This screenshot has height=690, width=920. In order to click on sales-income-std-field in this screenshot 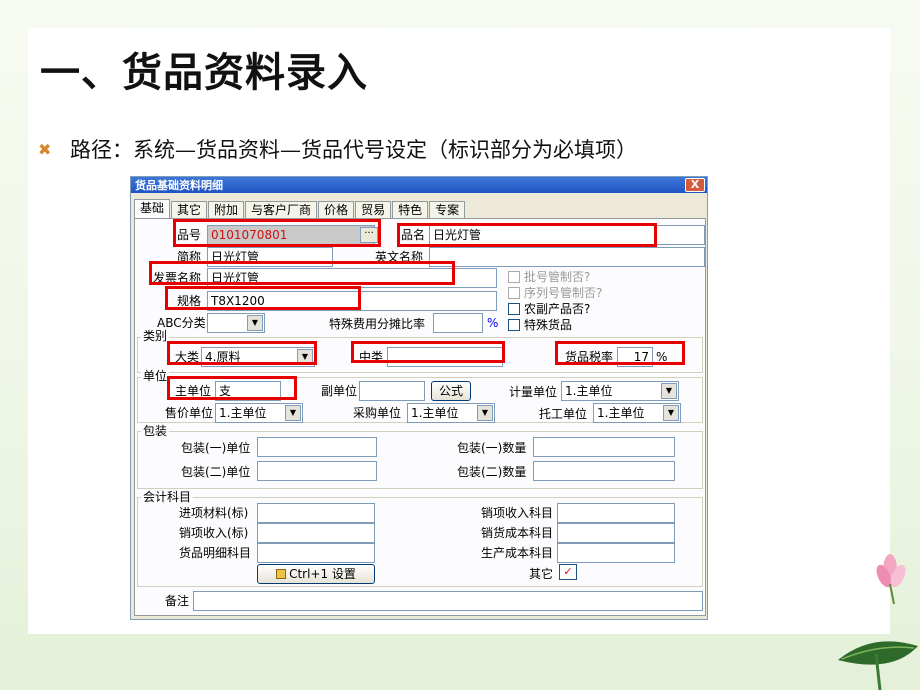, I will do `click(316, 533)`.